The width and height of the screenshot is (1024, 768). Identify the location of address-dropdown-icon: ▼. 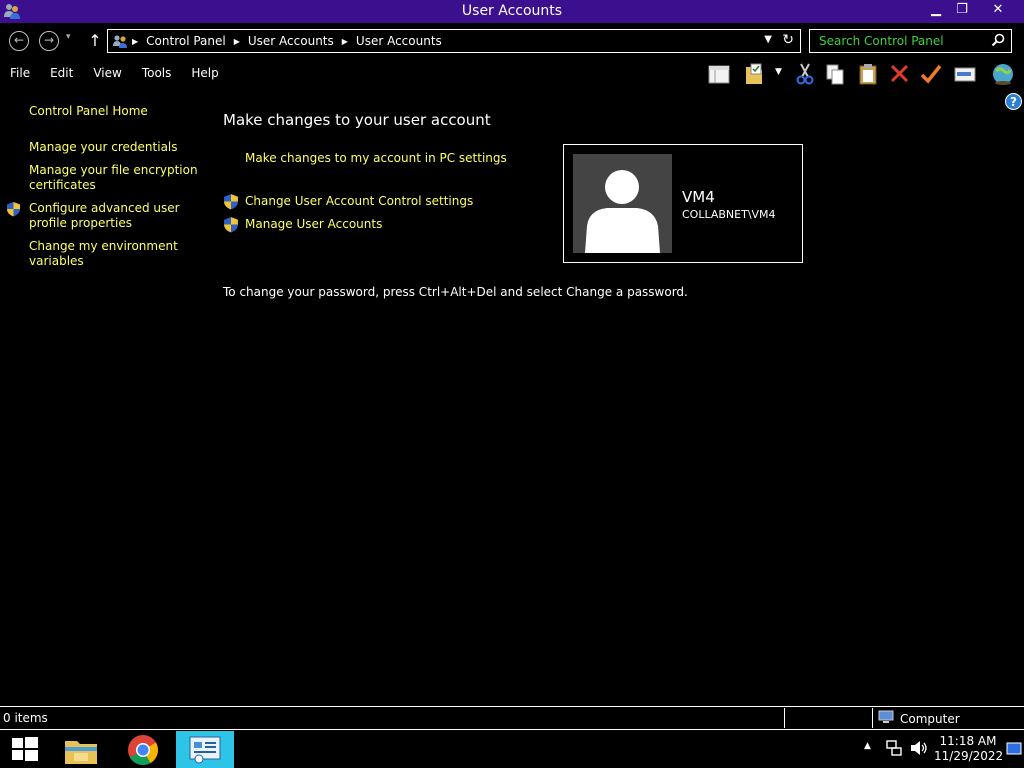
(768, 39).